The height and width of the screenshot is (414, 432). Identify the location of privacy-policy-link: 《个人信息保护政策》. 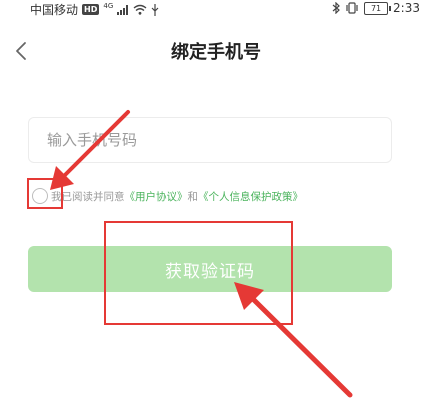
(250, 196).